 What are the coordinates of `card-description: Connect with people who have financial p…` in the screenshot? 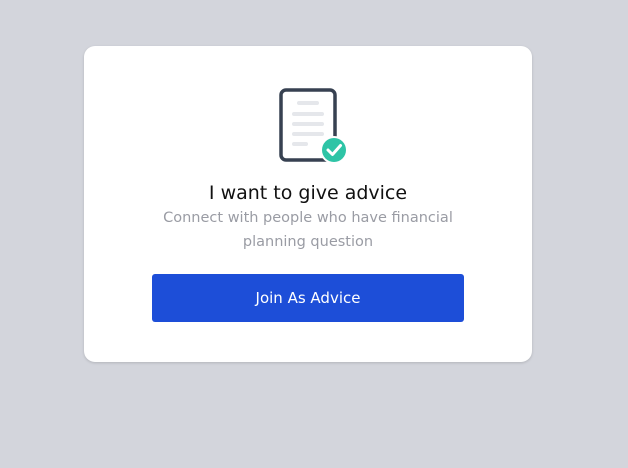 It's located at (308, 230).